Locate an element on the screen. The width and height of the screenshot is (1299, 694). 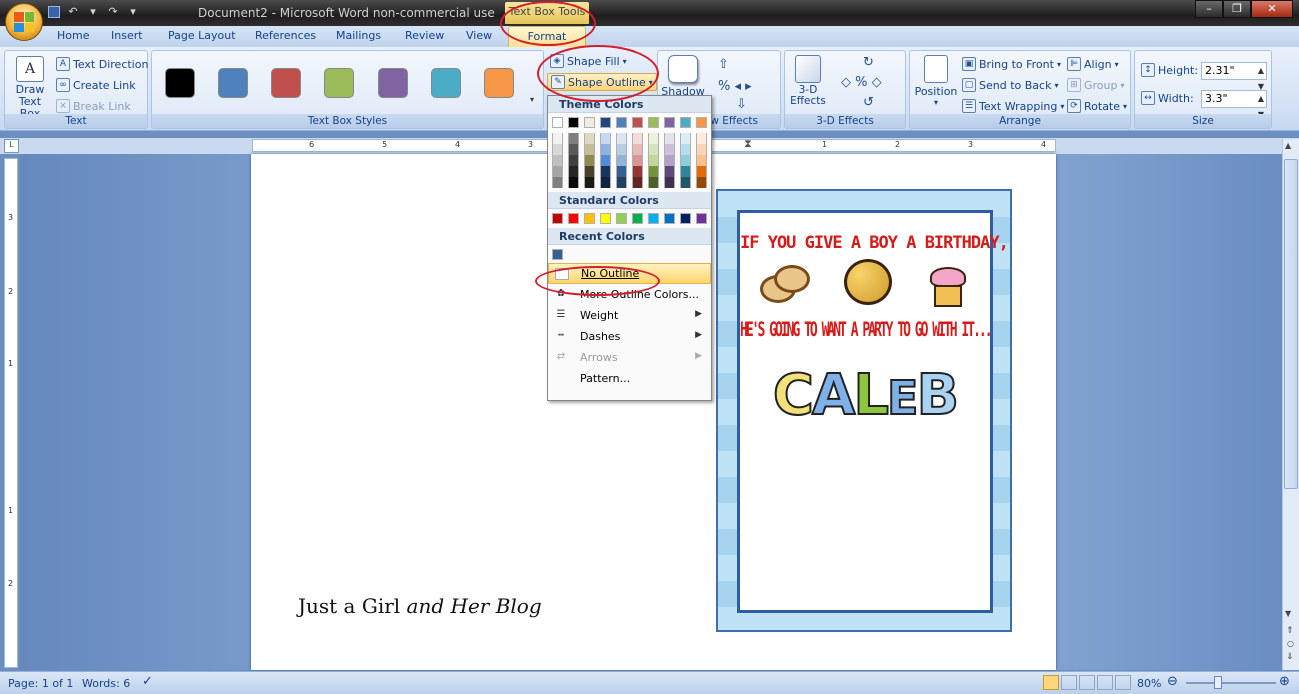
tab-home: Home is located at coordinates (73, 35).